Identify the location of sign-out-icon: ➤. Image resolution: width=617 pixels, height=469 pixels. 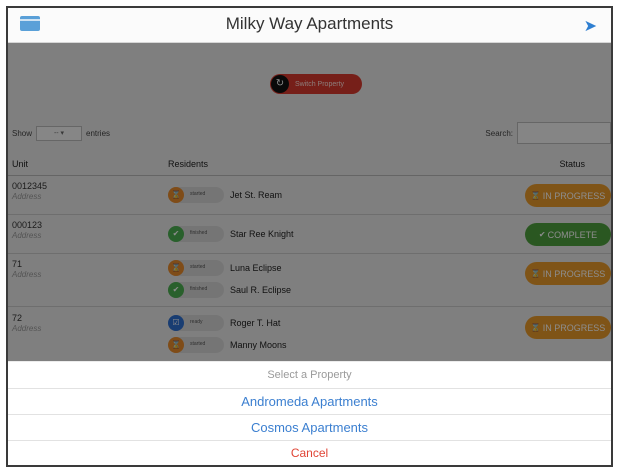
(590, 26).